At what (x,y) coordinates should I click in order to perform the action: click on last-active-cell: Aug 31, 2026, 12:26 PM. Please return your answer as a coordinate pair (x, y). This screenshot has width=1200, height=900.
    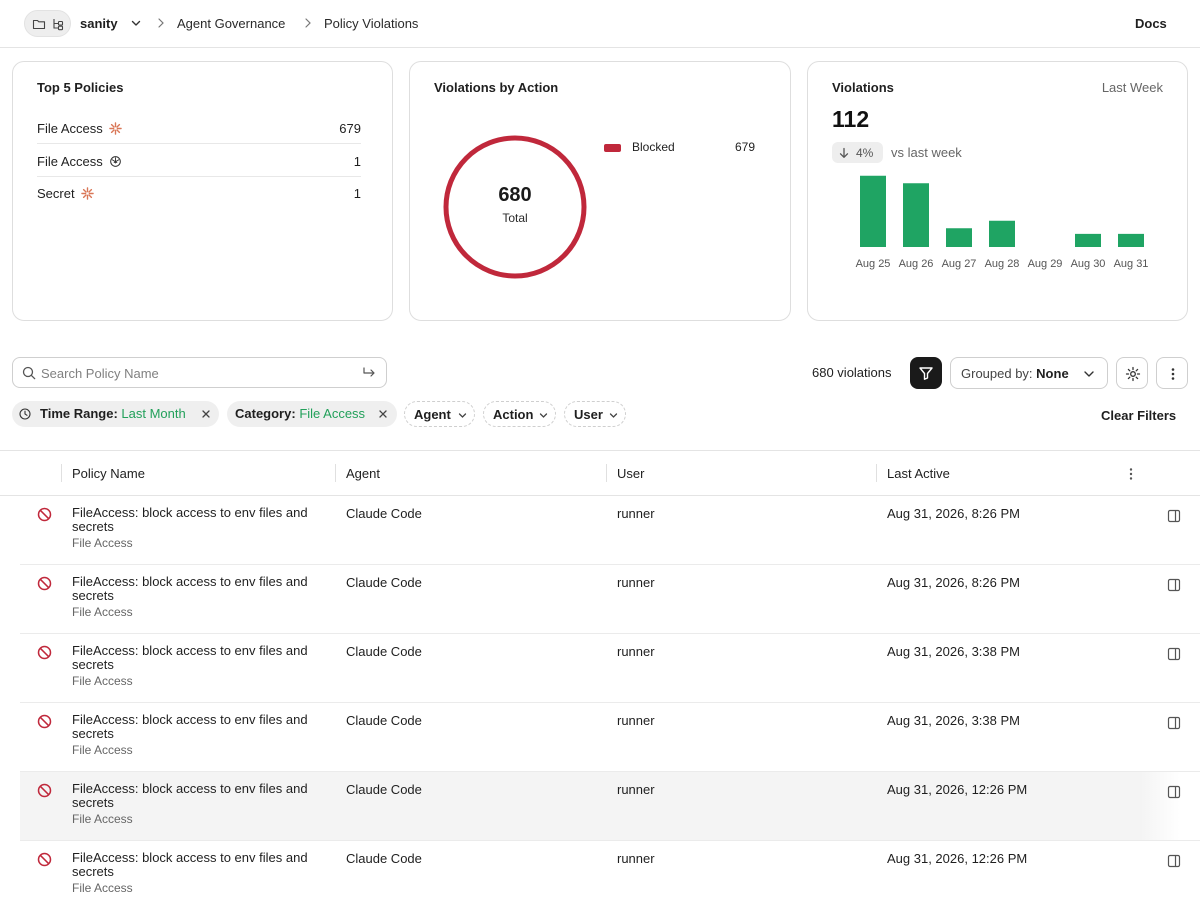
    Looking at the image, I should click on (957, 858).